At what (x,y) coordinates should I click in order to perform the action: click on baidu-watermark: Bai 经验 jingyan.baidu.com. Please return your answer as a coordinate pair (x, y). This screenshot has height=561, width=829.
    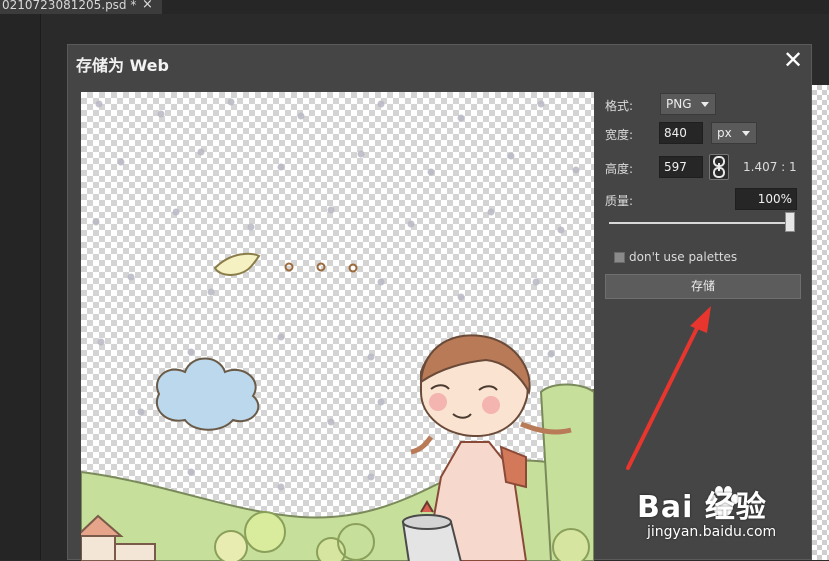
    Looking at the image, I should click on (730, 515).